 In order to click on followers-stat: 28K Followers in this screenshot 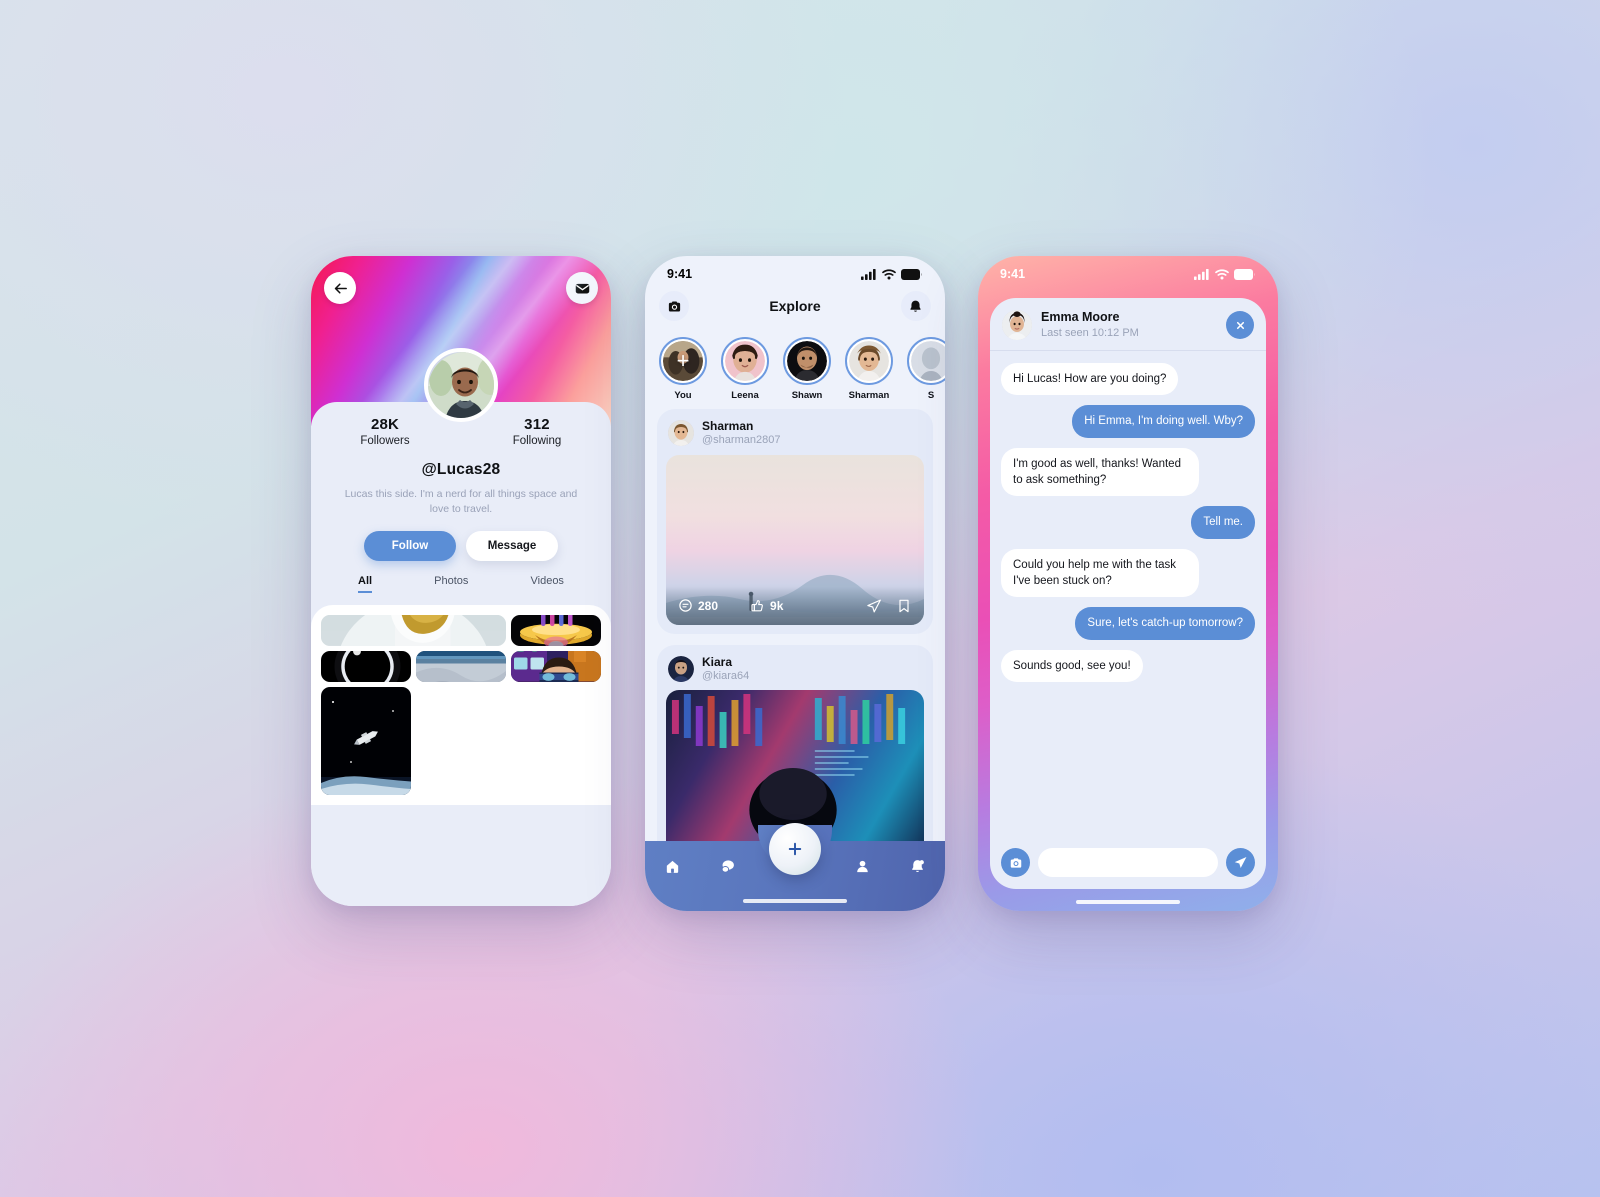, I will do `click(385, 431)`.